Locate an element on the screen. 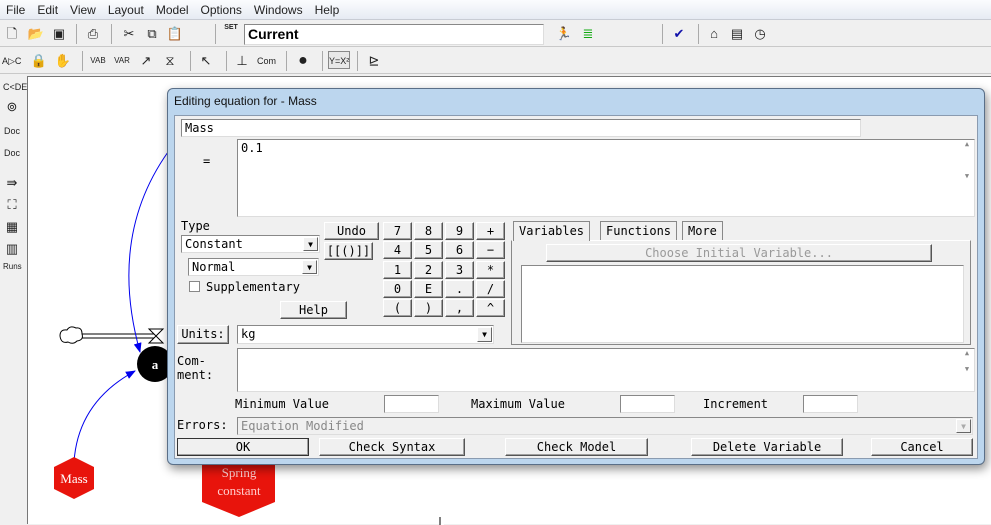  save-icon: ▣ is located at coordinates (59, 34).